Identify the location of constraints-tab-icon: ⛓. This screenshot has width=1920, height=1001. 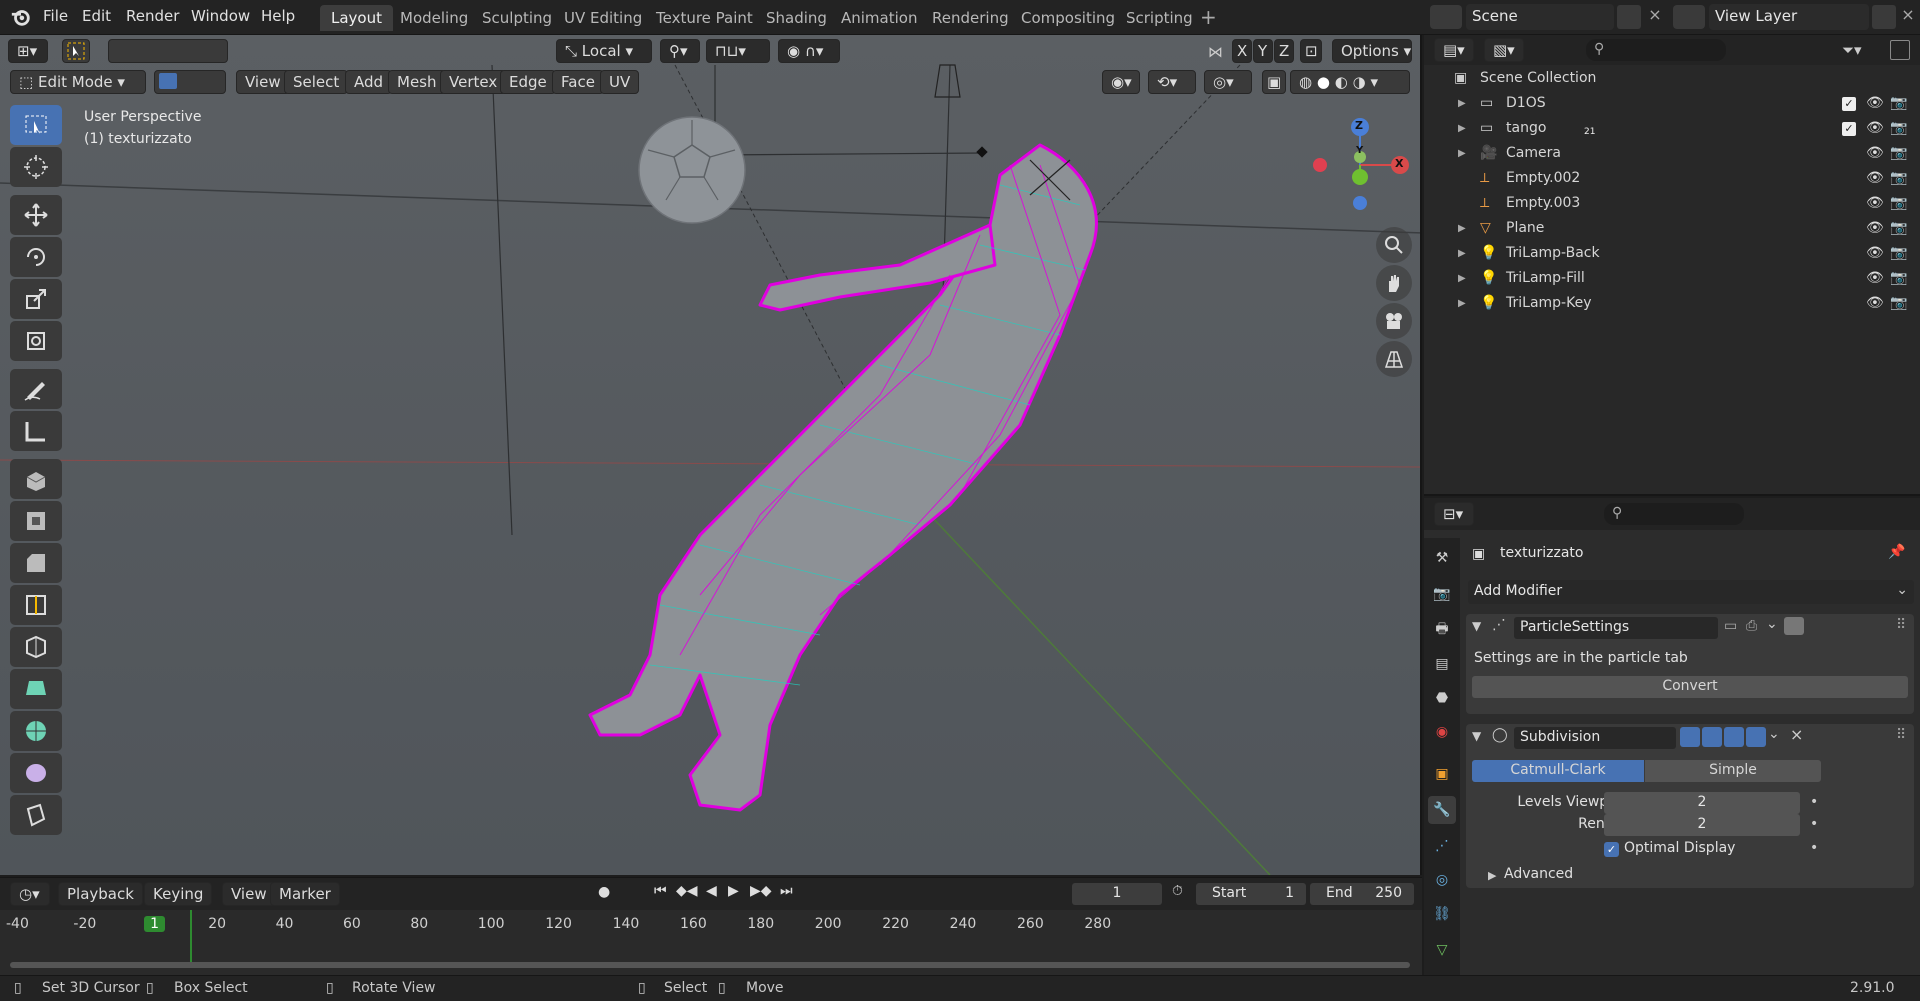
(1442, 914).